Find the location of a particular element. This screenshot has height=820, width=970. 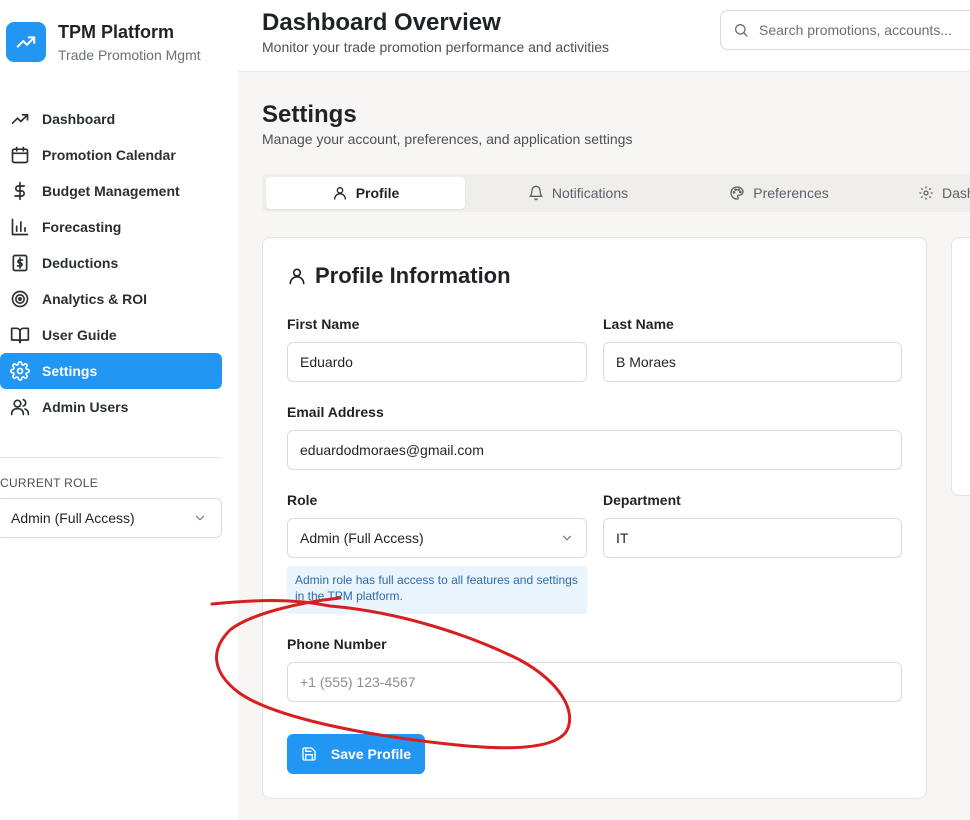

role-select-value: Admin (Full Access) is located at coordinates (362, 538).